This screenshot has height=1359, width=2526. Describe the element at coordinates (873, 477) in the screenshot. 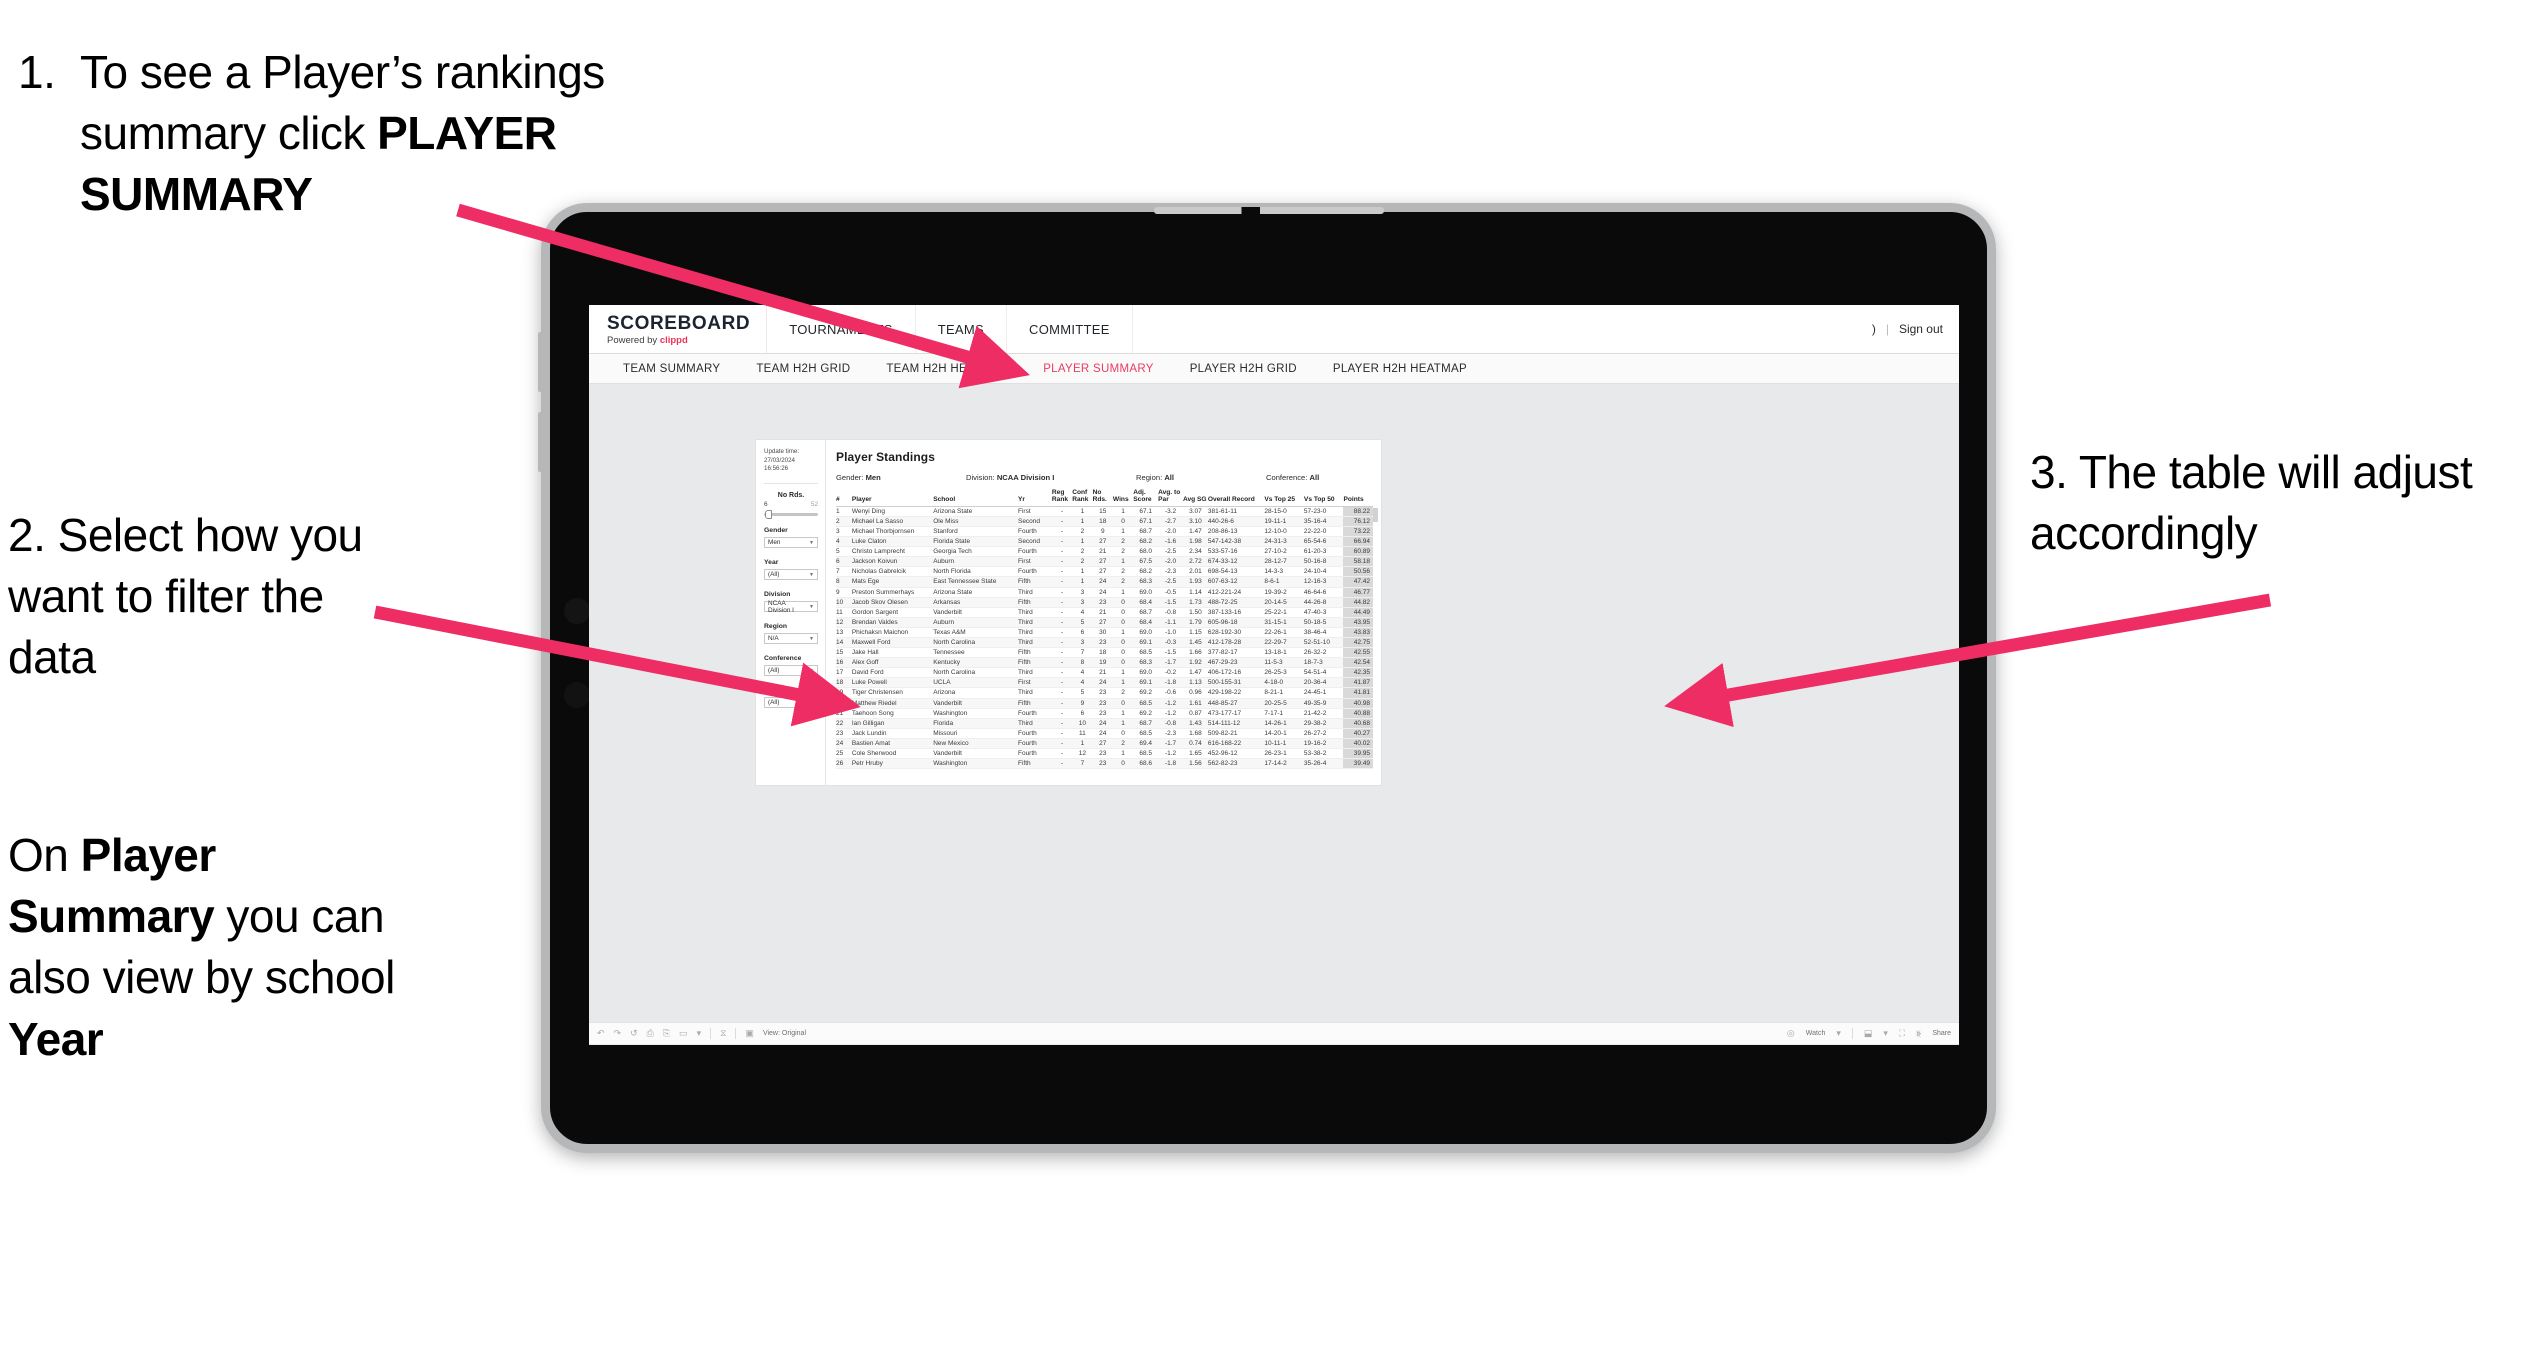

I see `meta-gender-value: Men` at that location.